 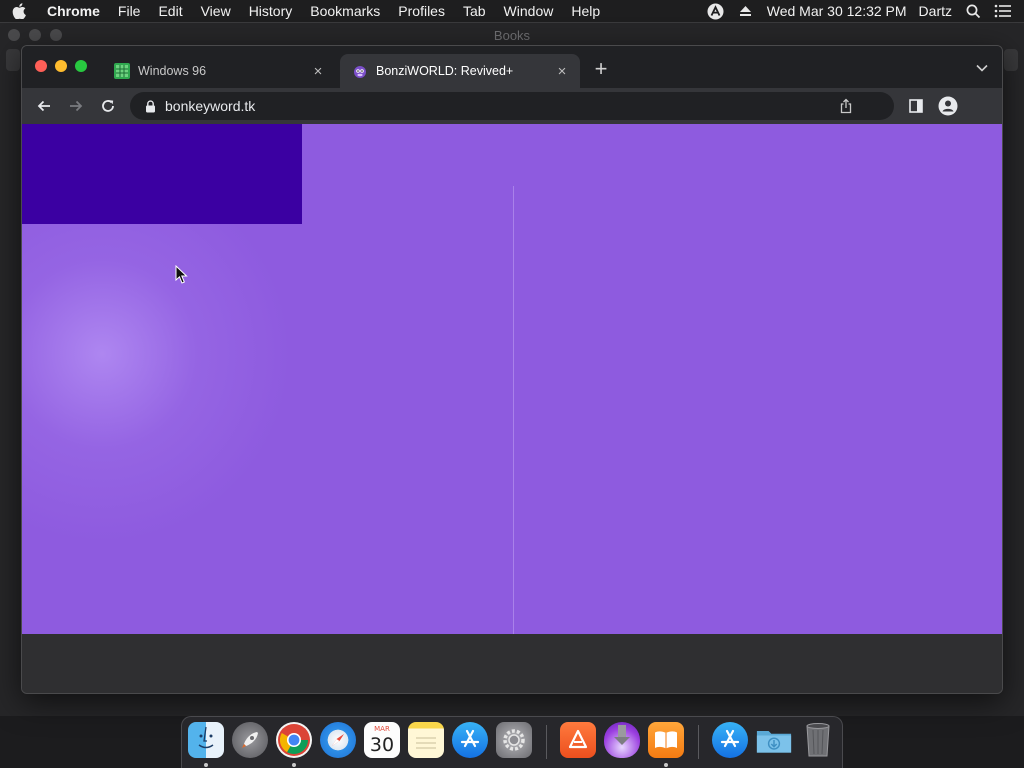 I want to click on app-store-downloads-icon, so click(x=730, y=740).